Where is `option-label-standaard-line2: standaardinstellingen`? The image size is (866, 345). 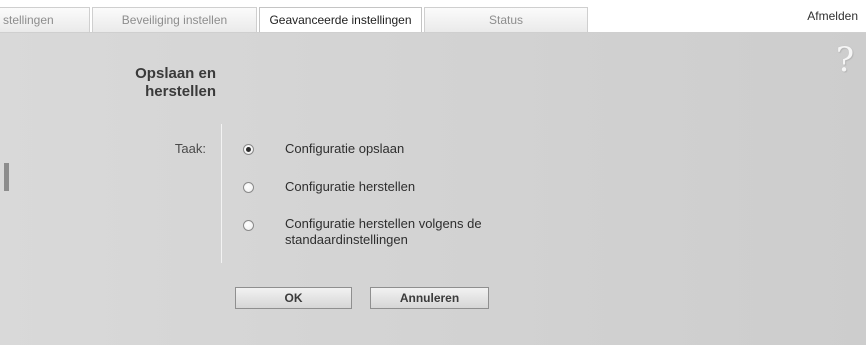
option-label-standaard-line2: standaardinstellingen is located at coordinates (346, 239).